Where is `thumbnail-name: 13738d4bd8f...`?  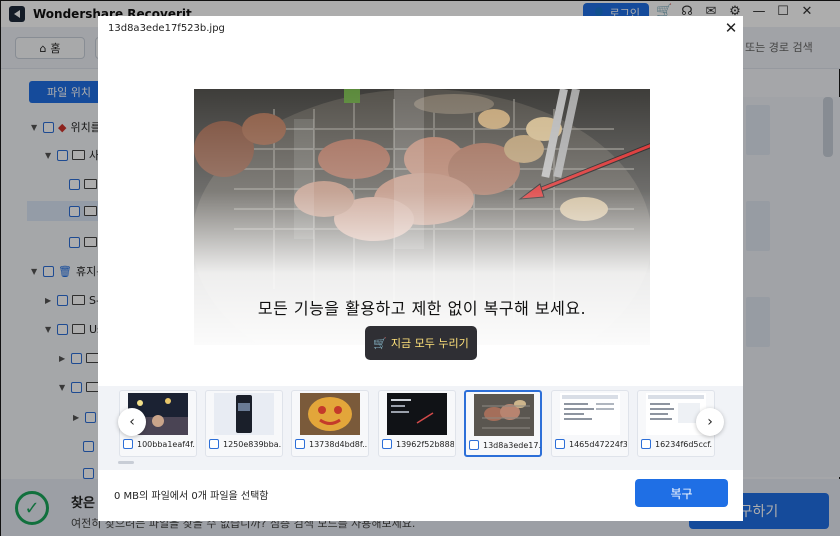
thumbnail-name: 13738d4bd8f... is located at coordinates (338, 444).